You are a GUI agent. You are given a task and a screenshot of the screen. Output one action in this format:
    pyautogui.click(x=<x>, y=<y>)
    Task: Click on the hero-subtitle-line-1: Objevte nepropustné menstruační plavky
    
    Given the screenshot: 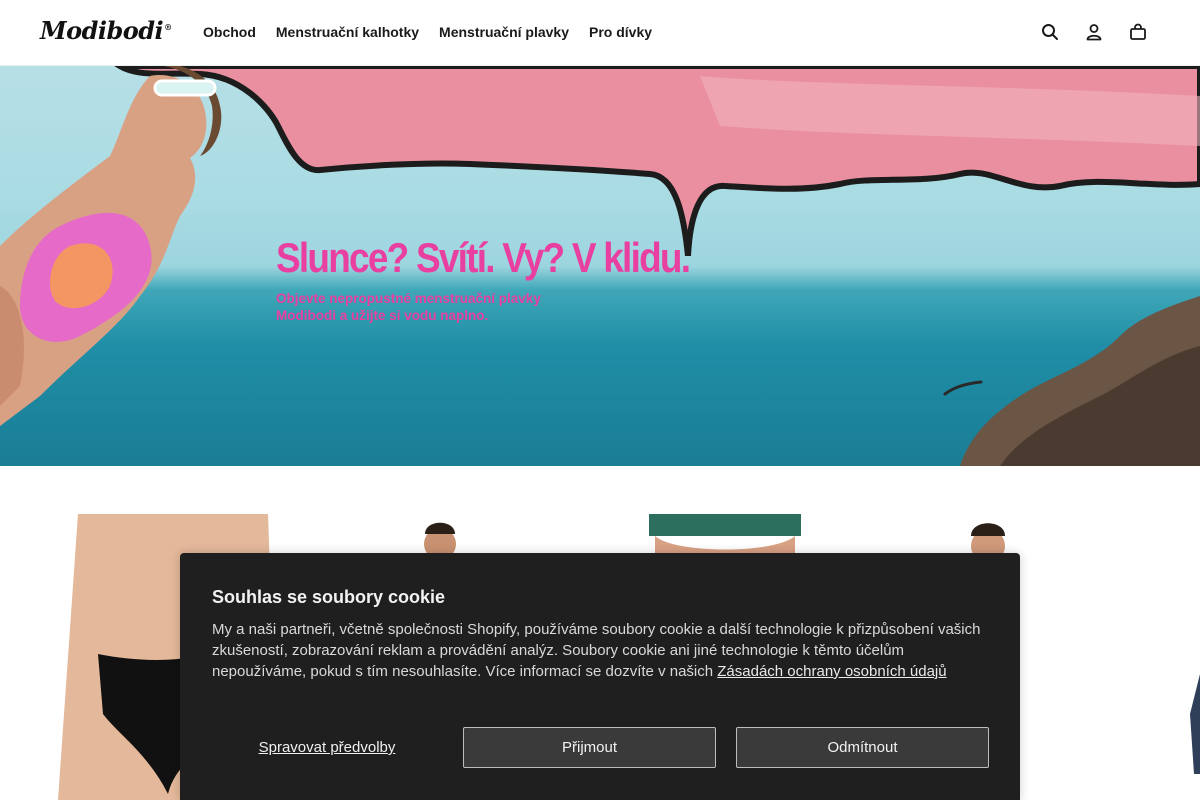 What is the action you would take?
    pyautogui.click(x=408, y=298)
    